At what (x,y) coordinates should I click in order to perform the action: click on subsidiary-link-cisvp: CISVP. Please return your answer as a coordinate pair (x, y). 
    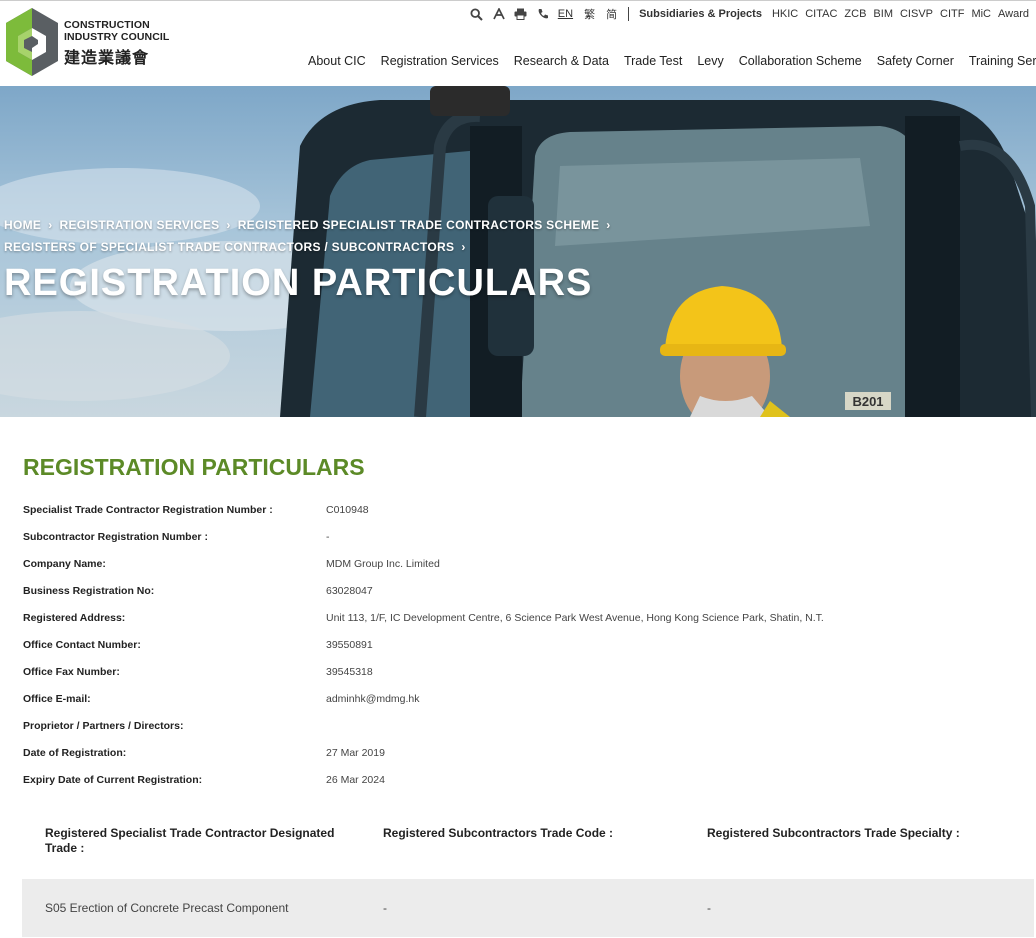
    Looking at the image, I should click on (916, 14).